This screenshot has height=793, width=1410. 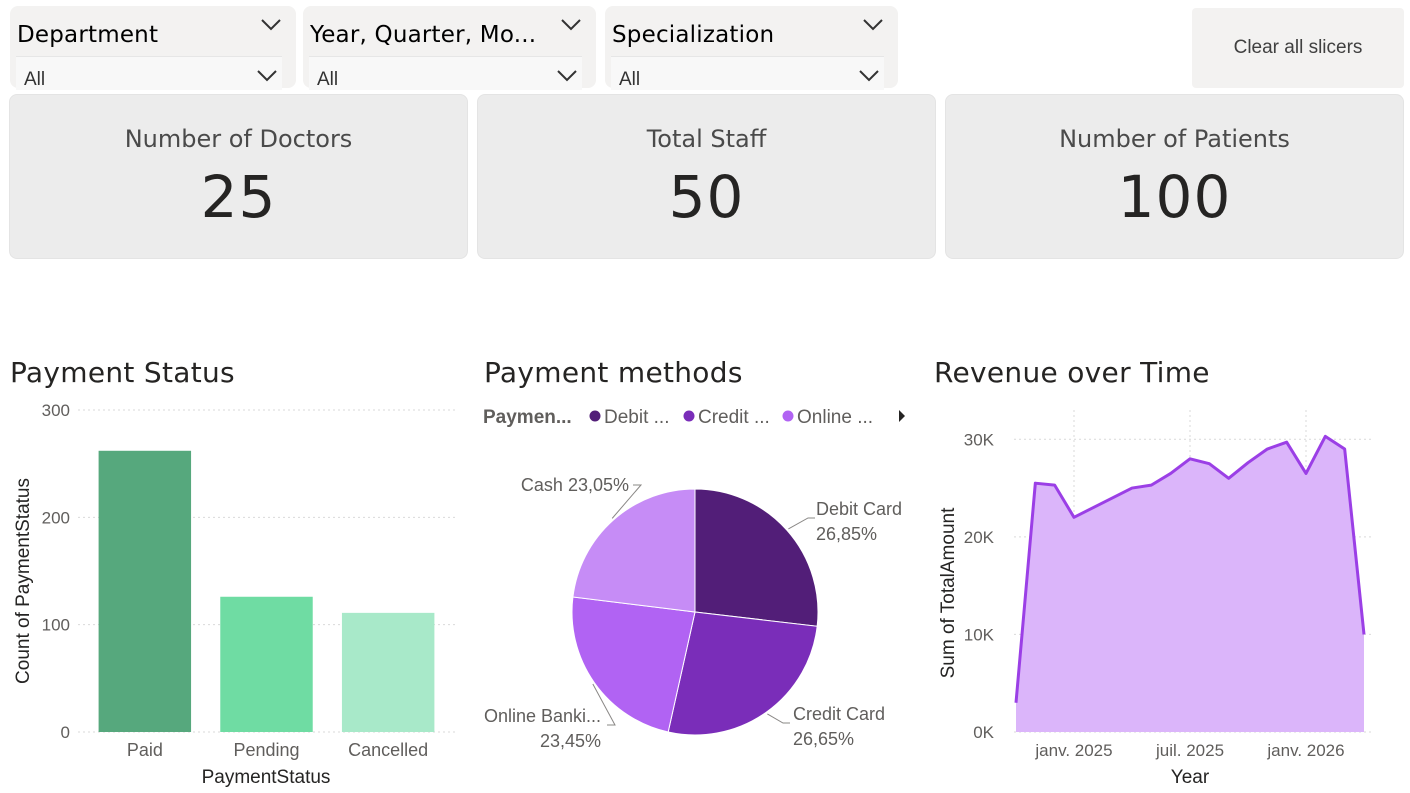 I want to click on x-axis-title: PaymentStatus, so click(x=266, y=777).